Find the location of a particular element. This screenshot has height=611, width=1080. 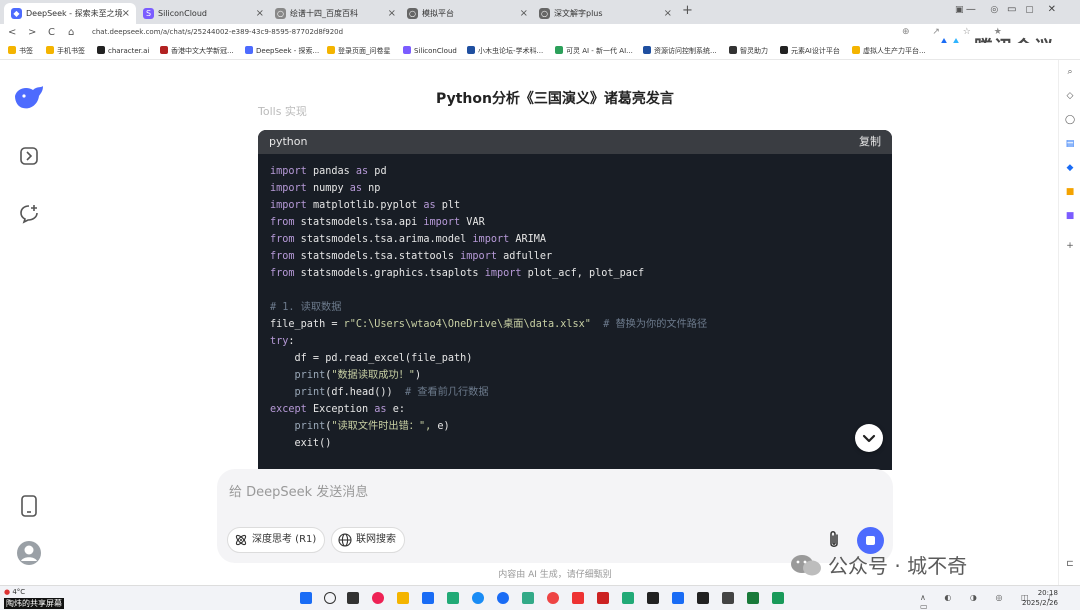

apps-icon: ■ is located at coordinates (1070, 216).